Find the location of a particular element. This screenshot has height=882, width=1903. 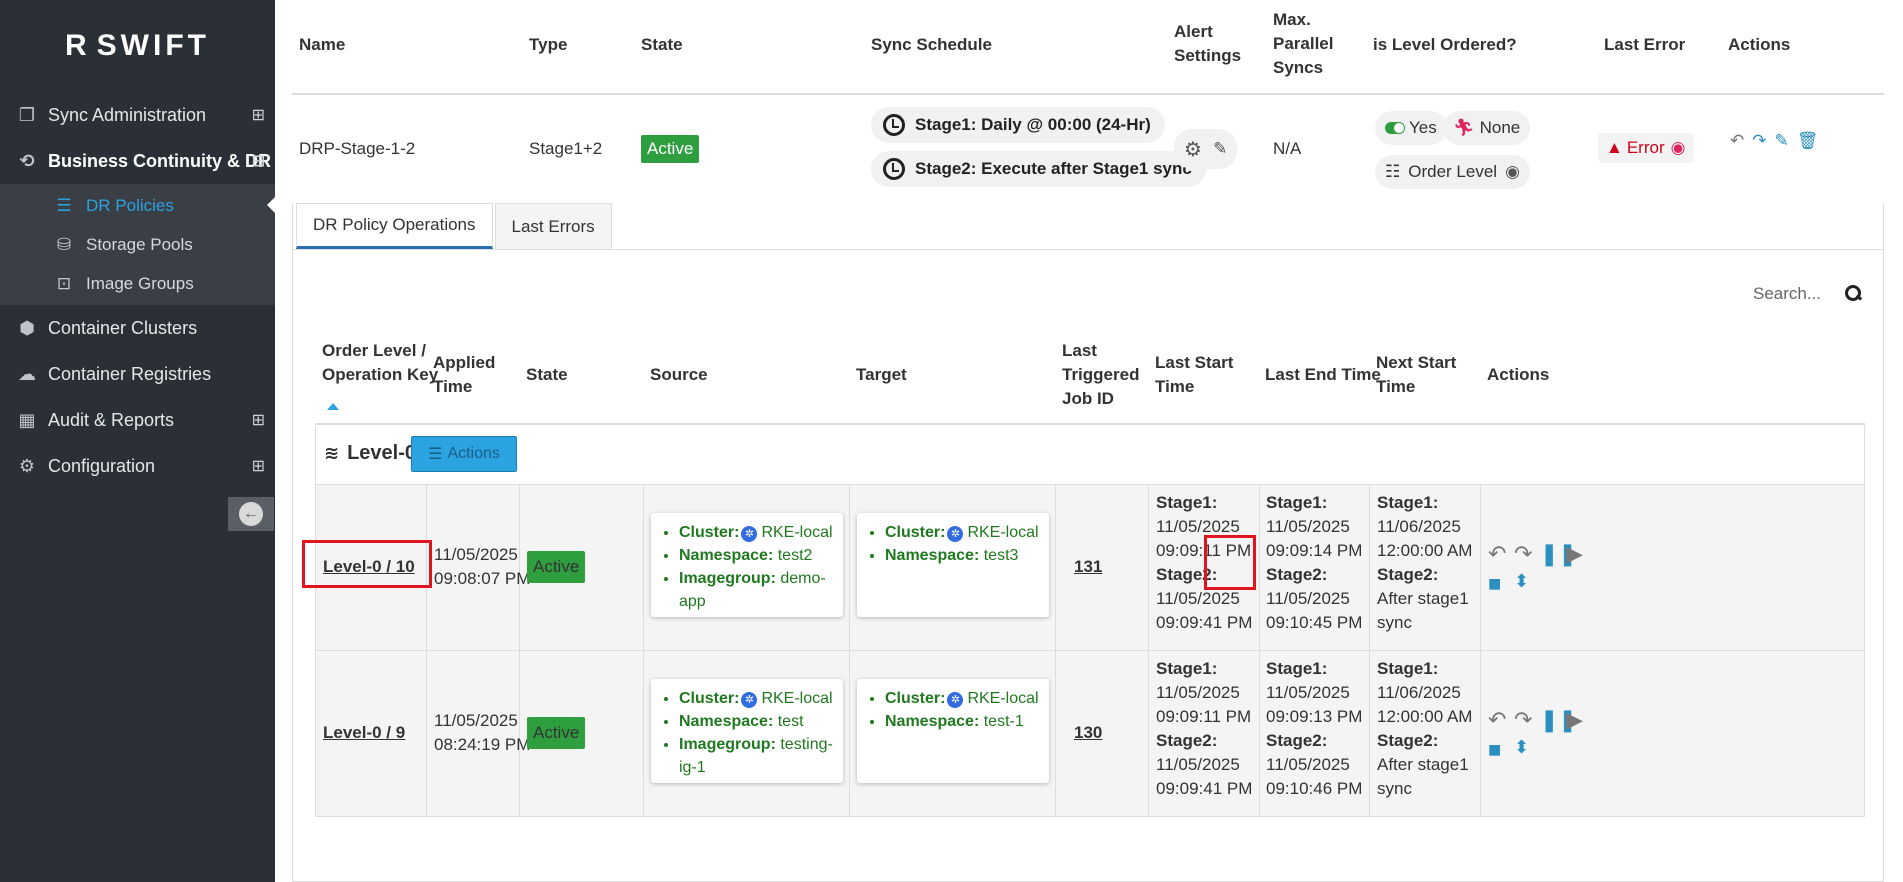

col-level-ordered: is Level Ordered? is located at coordinates (1445, 45).